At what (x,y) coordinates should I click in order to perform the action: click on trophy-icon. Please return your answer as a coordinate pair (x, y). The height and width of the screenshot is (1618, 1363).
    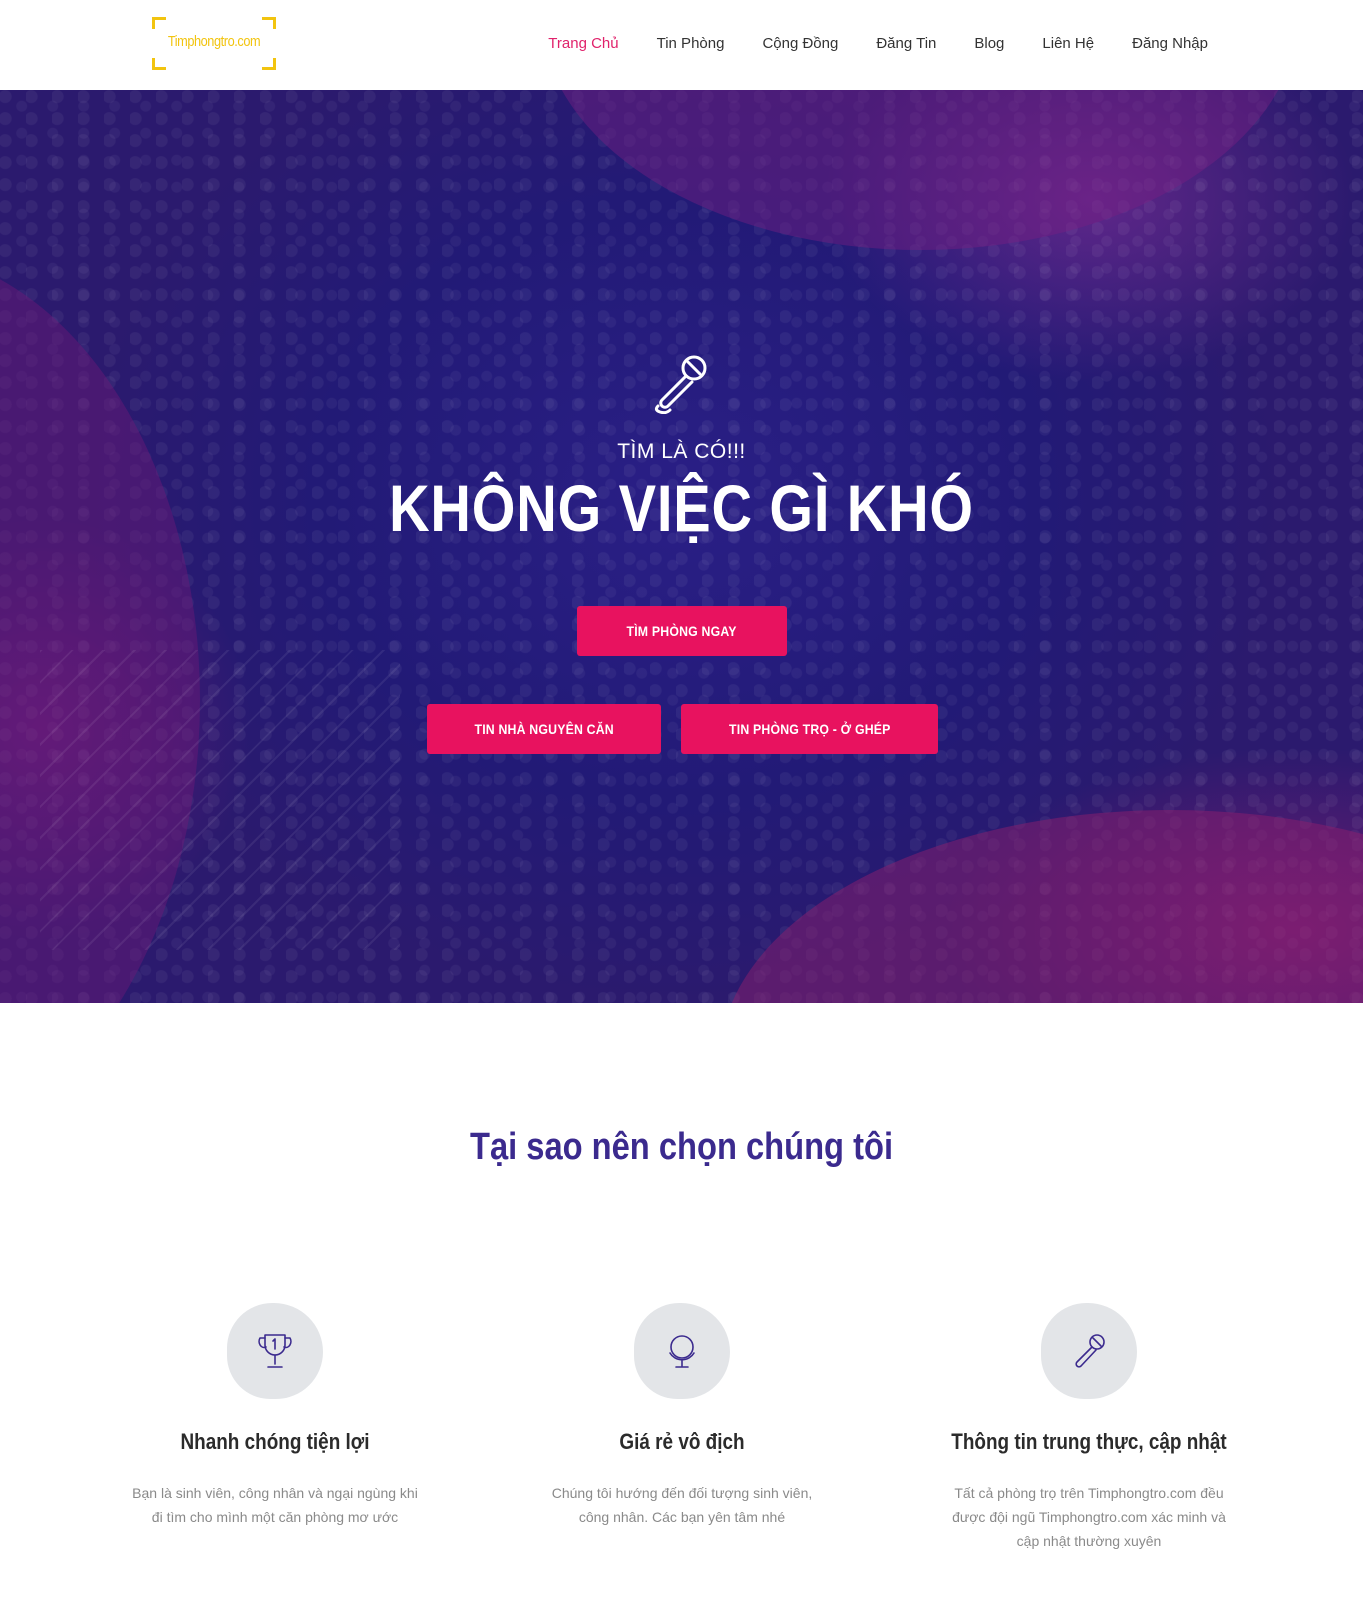
    Looking at the image, I should click on (275, 1351).